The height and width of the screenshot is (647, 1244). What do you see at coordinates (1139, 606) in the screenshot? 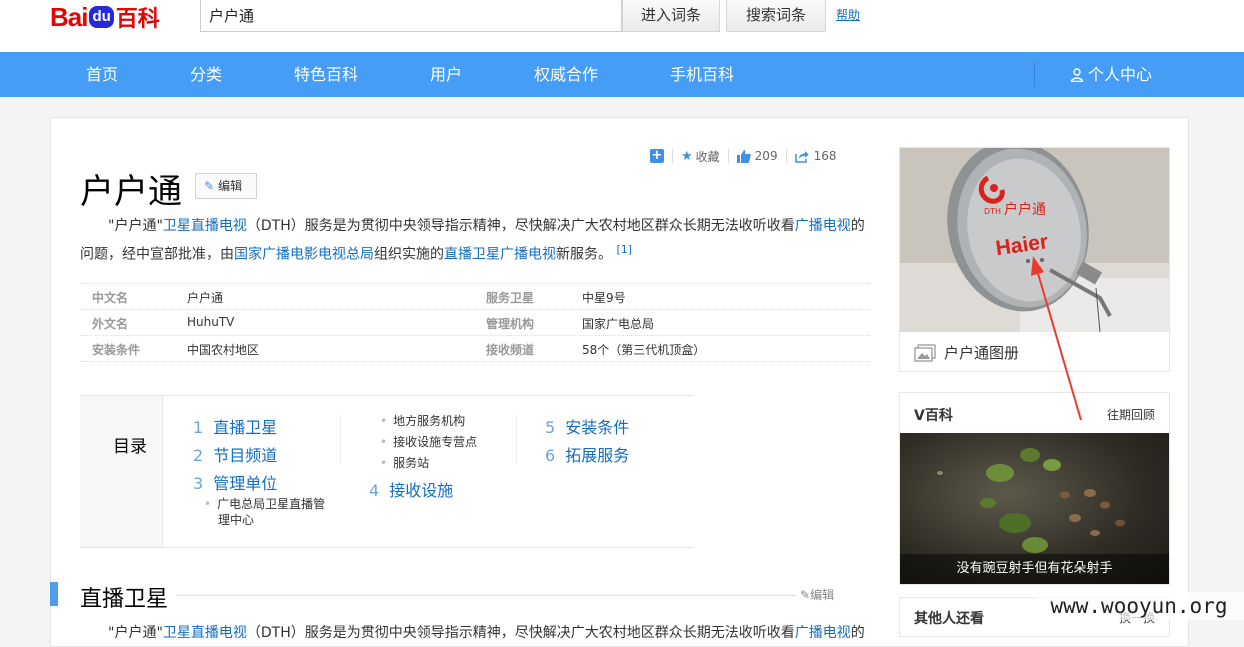
I see `watermark: www.wooyun.org` at bounding box center [1139, 606].